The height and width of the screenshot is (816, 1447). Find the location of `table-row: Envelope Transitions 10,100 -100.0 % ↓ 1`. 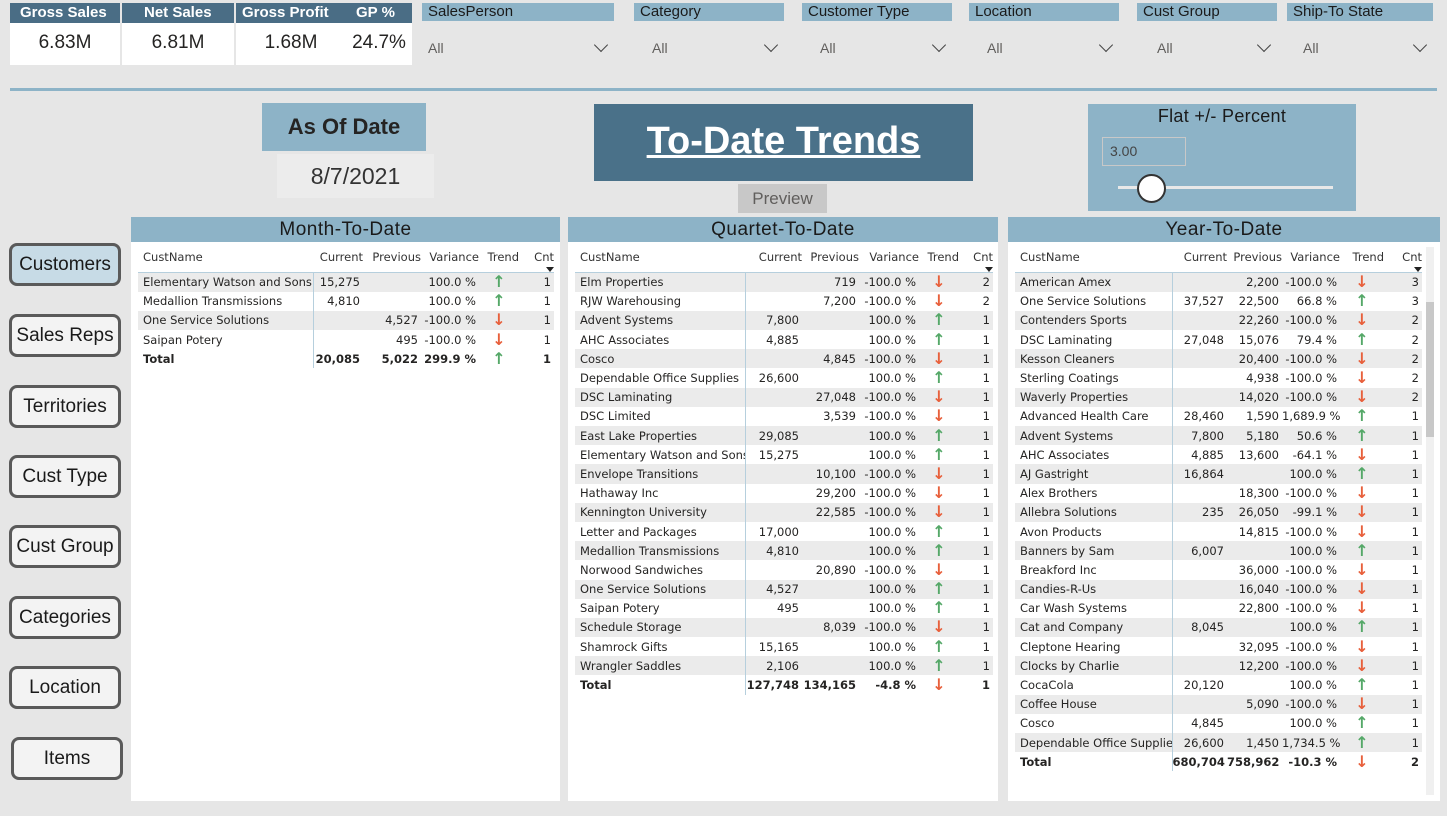

table-row: Envelope Transitions 10,100 -100.0 % ↓ 1 is located at coordinates (784, 474).